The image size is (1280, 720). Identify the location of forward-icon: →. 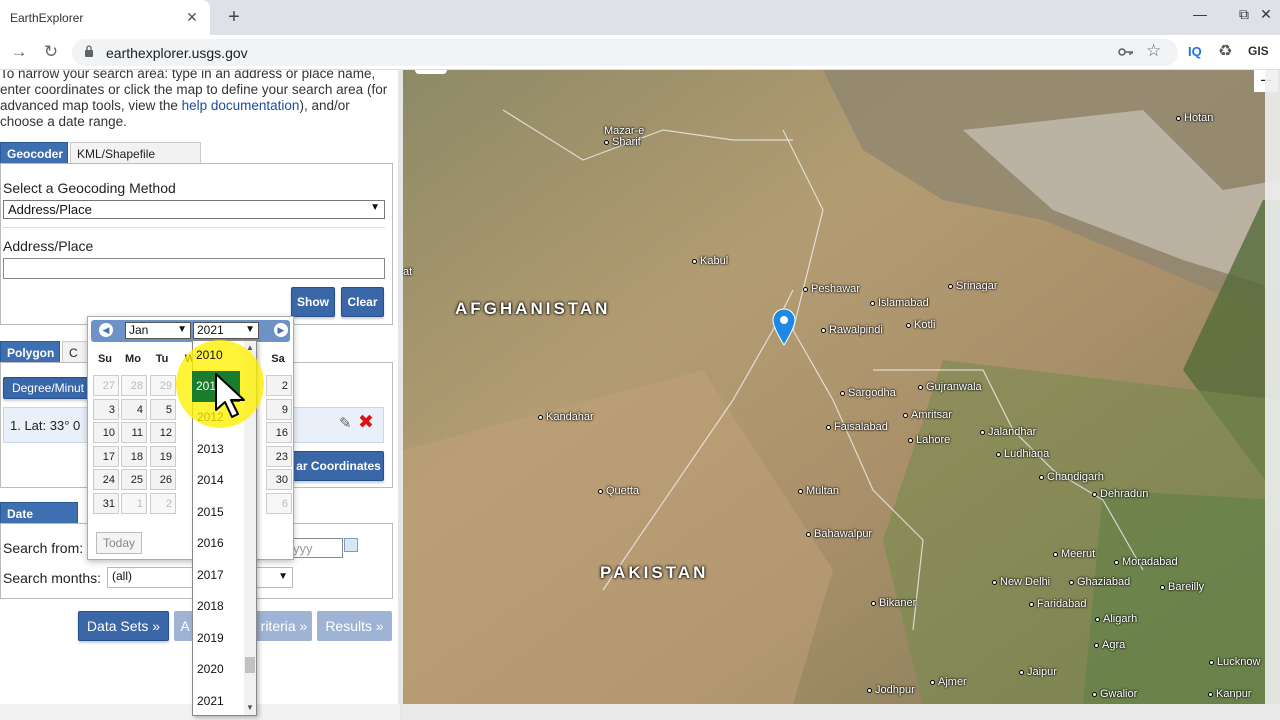
(19, 52).